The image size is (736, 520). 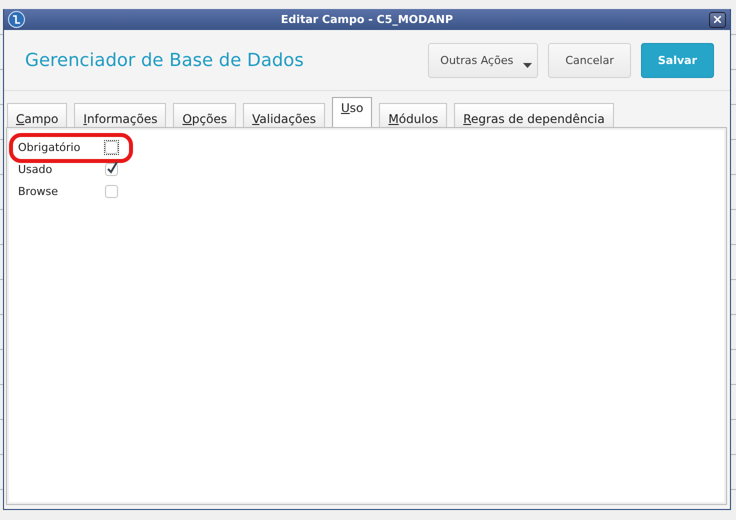 I want to click on checkbox-label: Obrigatório, so click(x=50, y=147).